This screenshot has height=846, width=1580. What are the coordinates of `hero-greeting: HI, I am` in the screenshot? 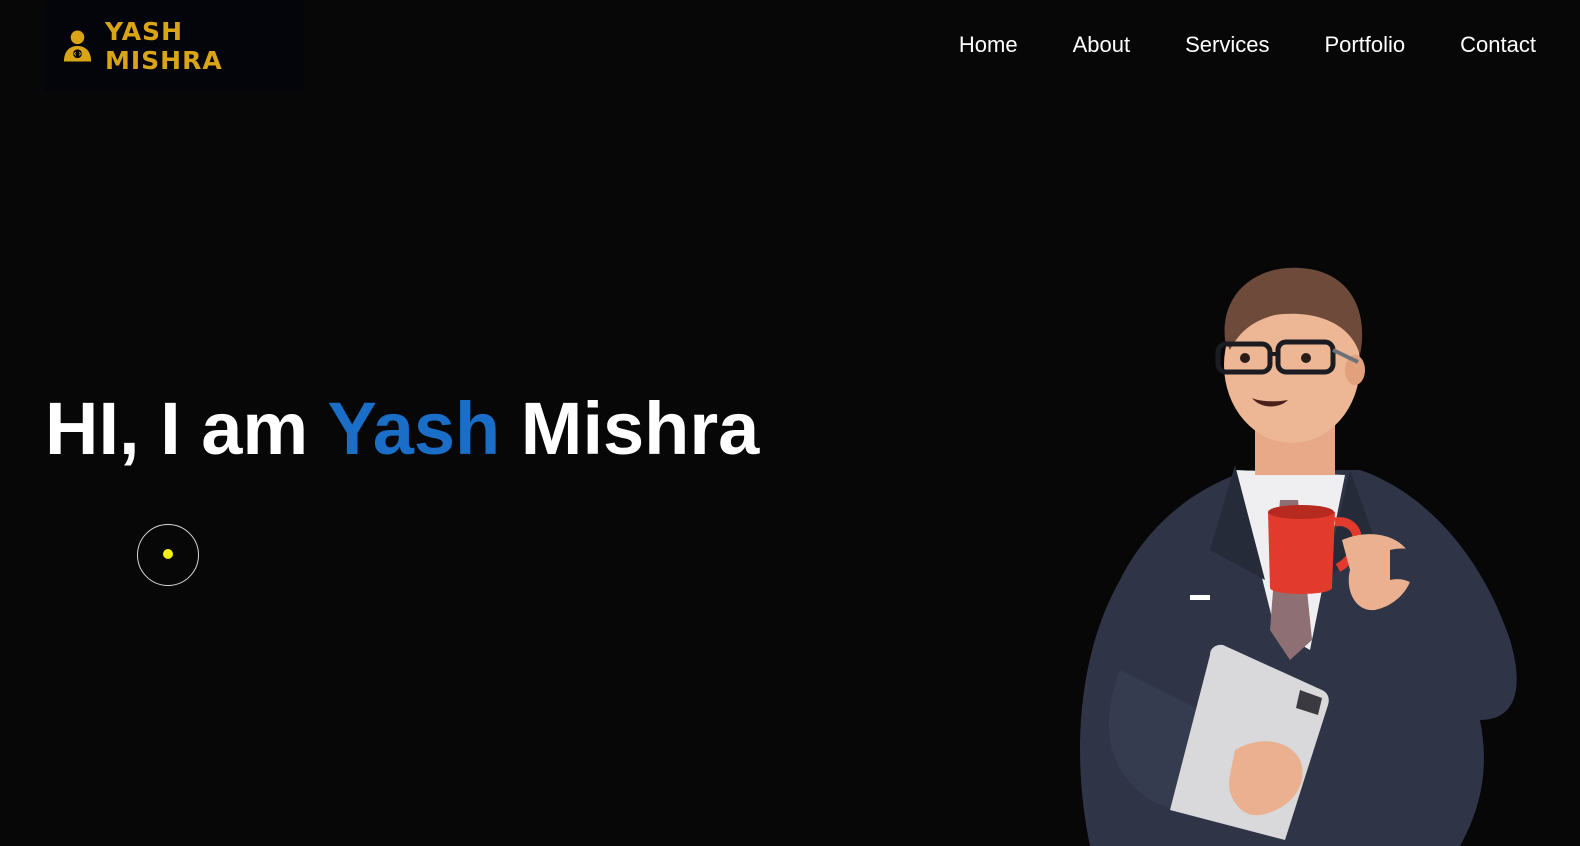 It's located at (177, 428).